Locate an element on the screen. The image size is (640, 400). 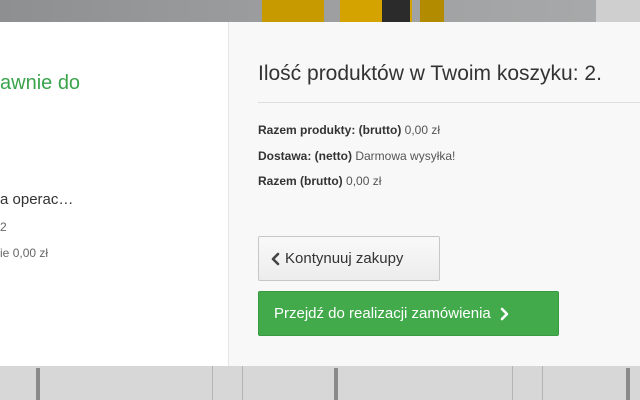
cart-count-heading: Ilość produktów w Twoim koszyku: 2. is located at coordinates (430, 73).